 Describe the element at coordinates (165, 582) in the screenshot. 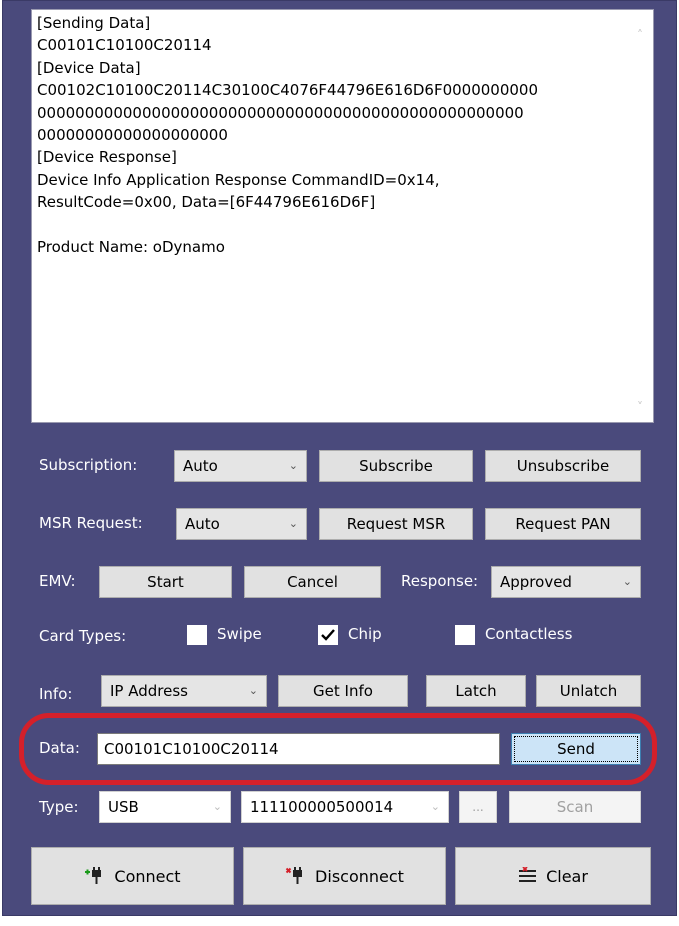

I see `emv-start-button: Start` at that location.